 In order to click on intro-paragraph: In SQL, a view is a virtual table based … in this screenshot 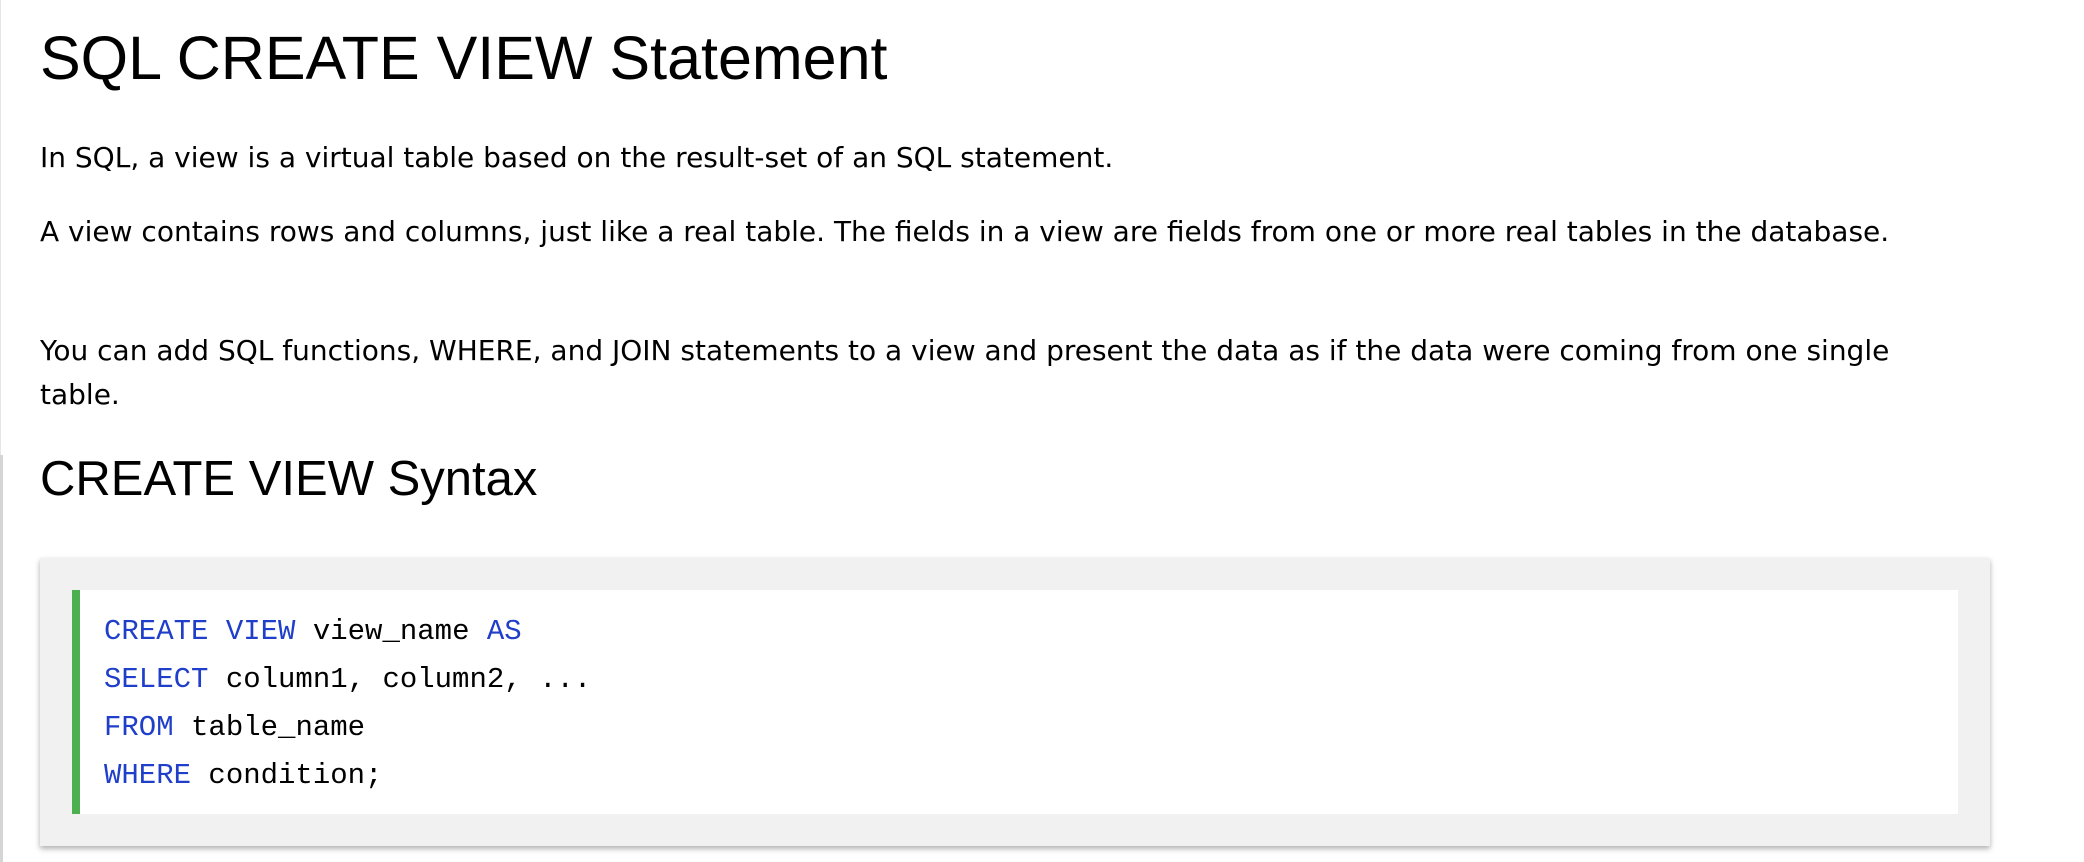, I will do `click(577, 157)`.